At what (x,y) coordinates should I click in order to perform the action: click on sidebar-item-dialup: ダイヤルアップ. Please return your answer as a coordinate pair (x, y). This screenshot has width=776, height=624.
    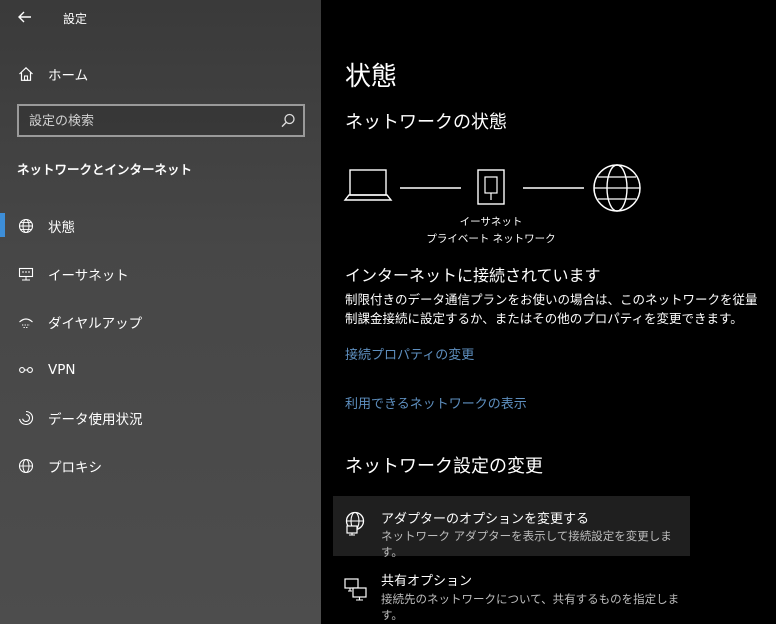
    Looking at the image, I should click on (160, 322).